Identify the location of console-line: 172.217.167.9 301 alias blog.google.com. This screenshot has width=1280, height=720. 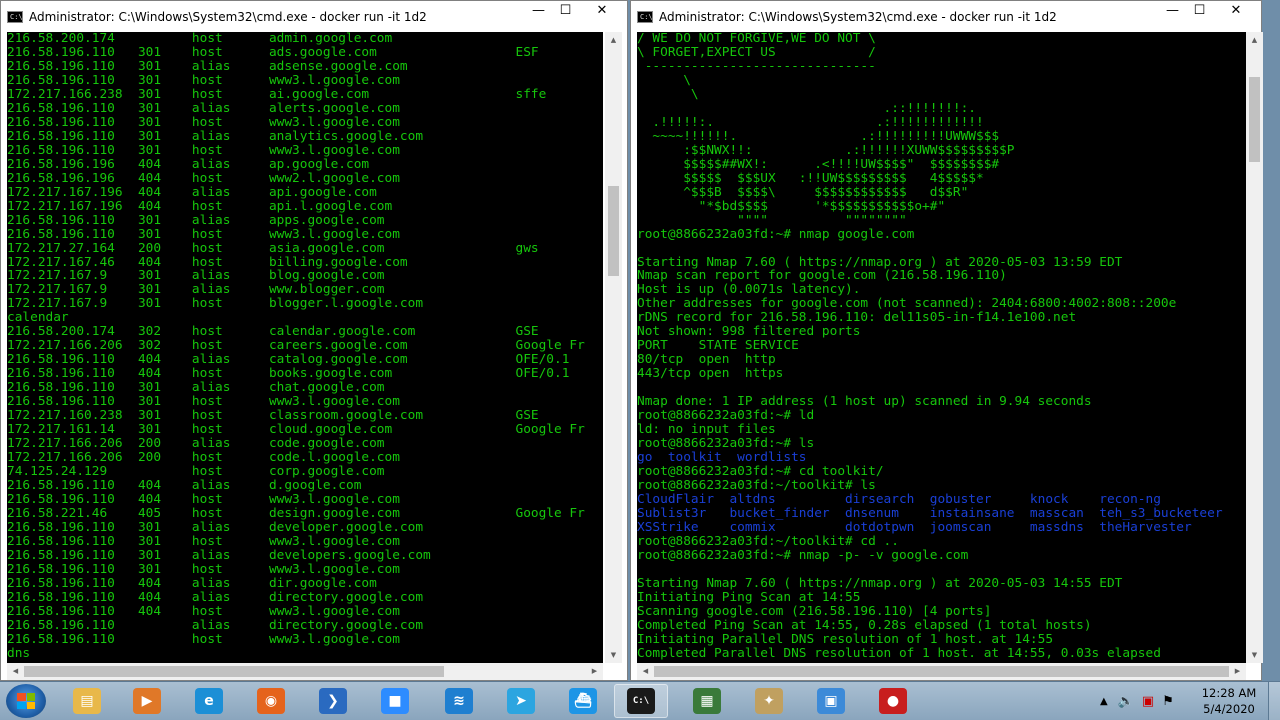
(196, 276).